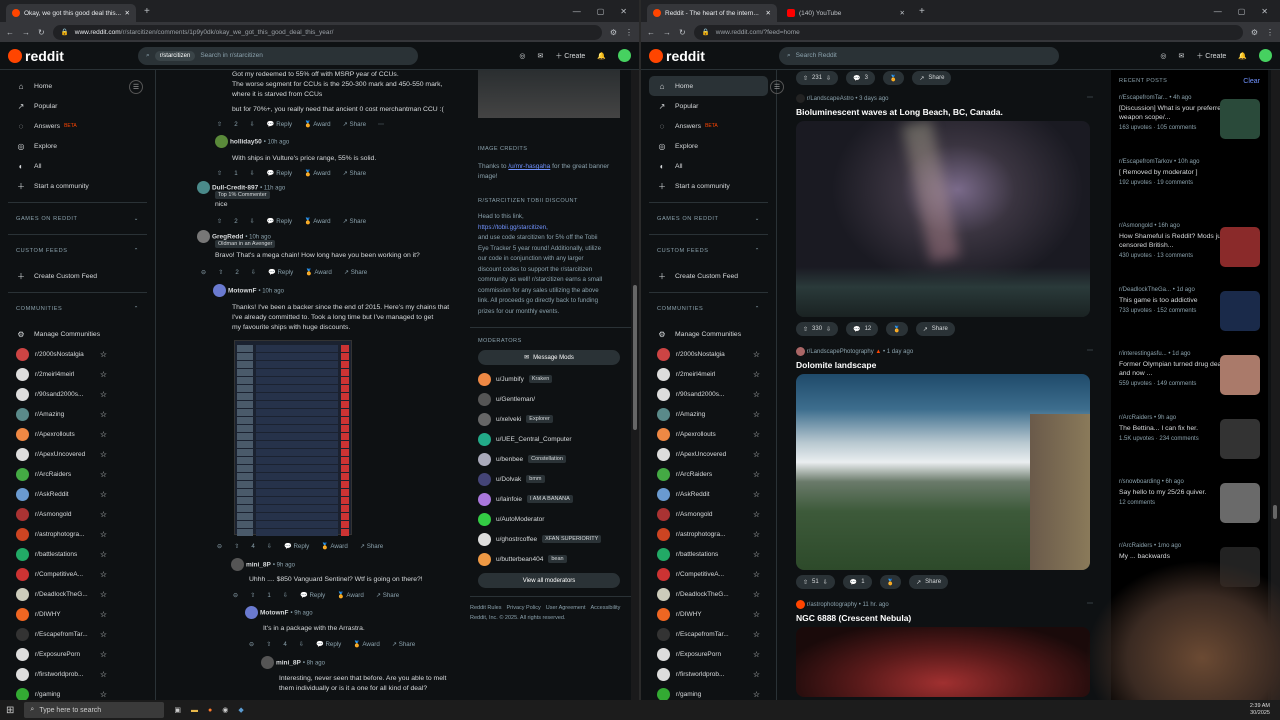  What do you see at coordinates (919, 55) in the screenshot?
I see `search-bar: ⌕ Search Reddit` at bounding box center [919, 55].